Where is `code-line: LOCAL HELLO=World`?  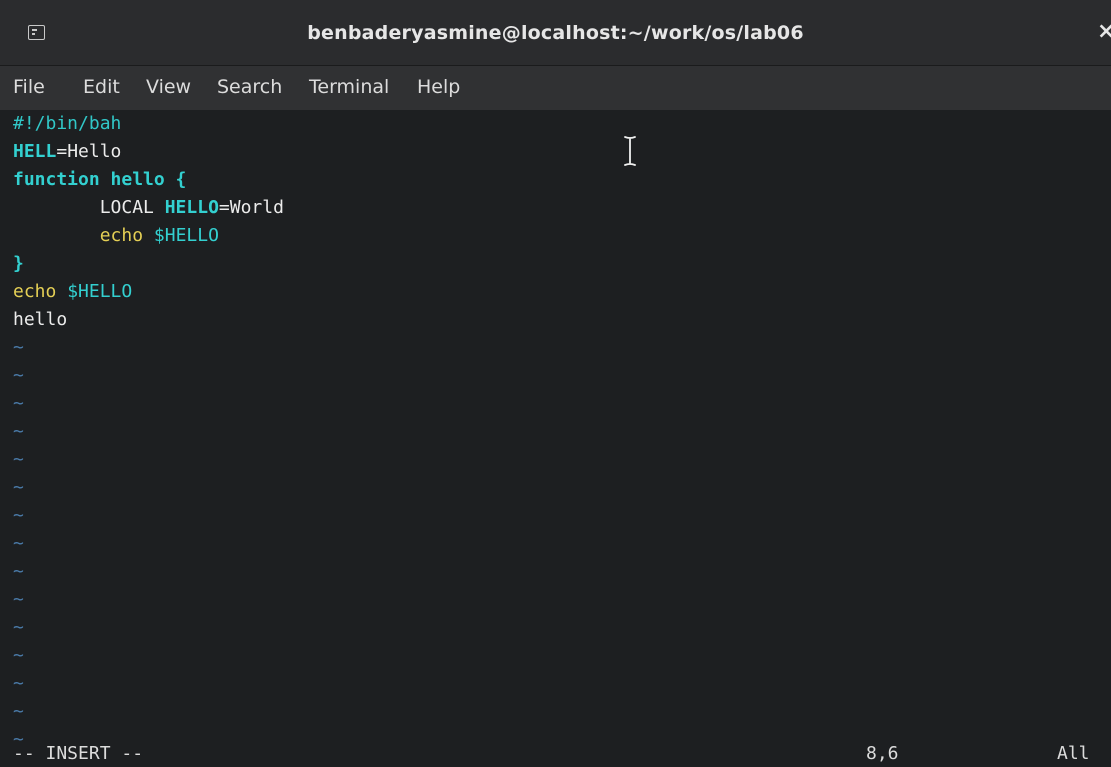 code-line: LOCAL HELLO=World is located at coordinates (148, 208).